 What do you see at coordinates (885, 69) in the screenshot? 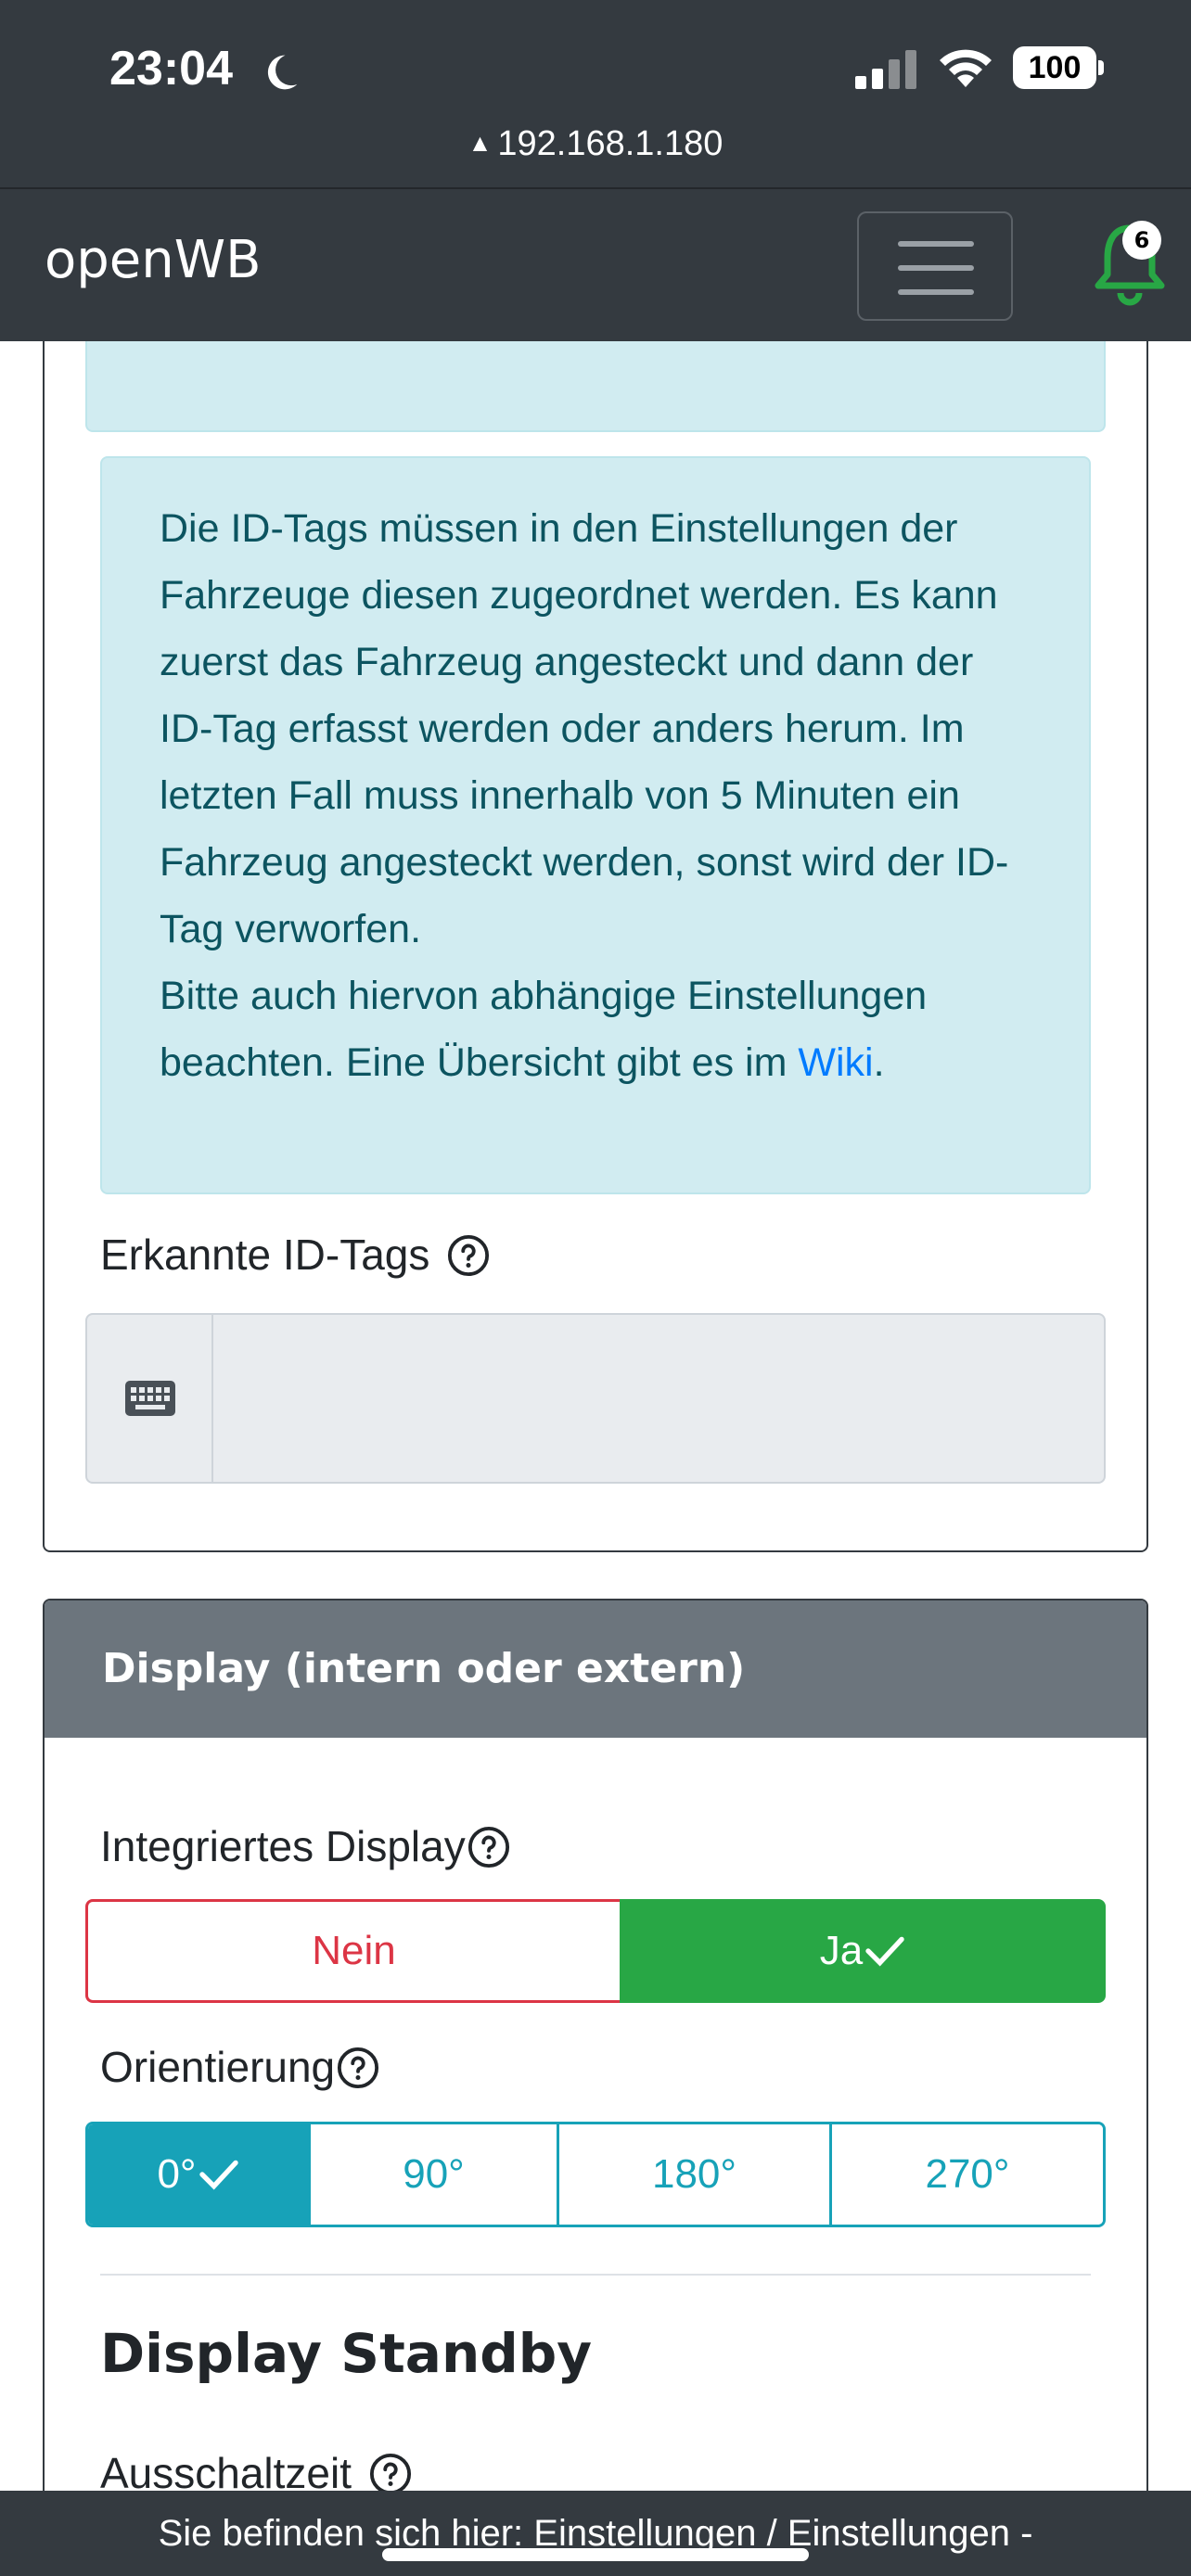
I see `cellular-signal-icon` at bounding box center [885, 69].